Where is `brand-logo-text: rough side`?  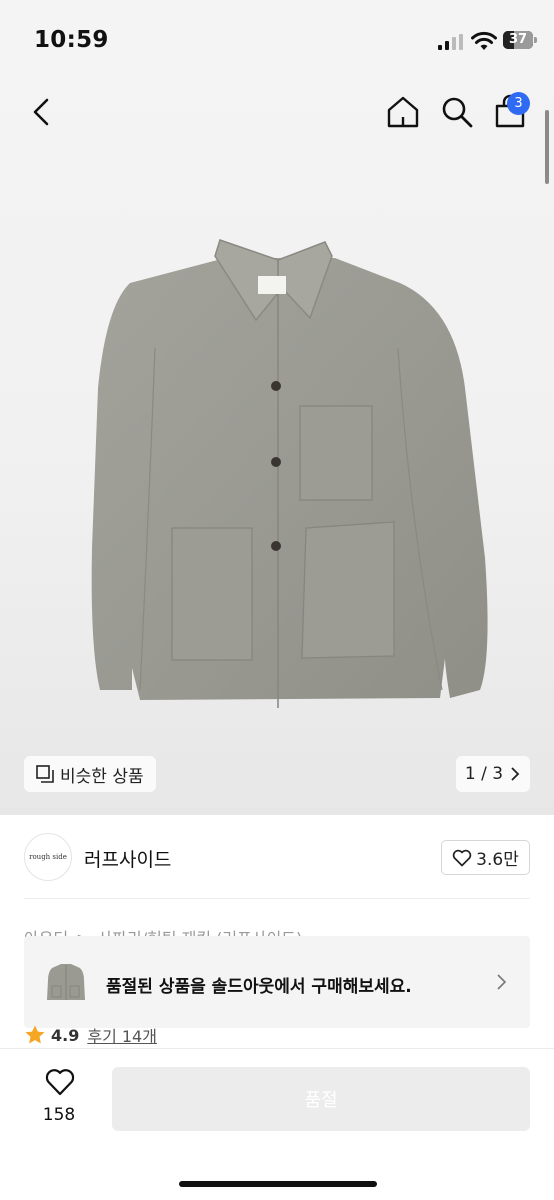 brand-logo-text: rough side is located at coordinates (48, 857).